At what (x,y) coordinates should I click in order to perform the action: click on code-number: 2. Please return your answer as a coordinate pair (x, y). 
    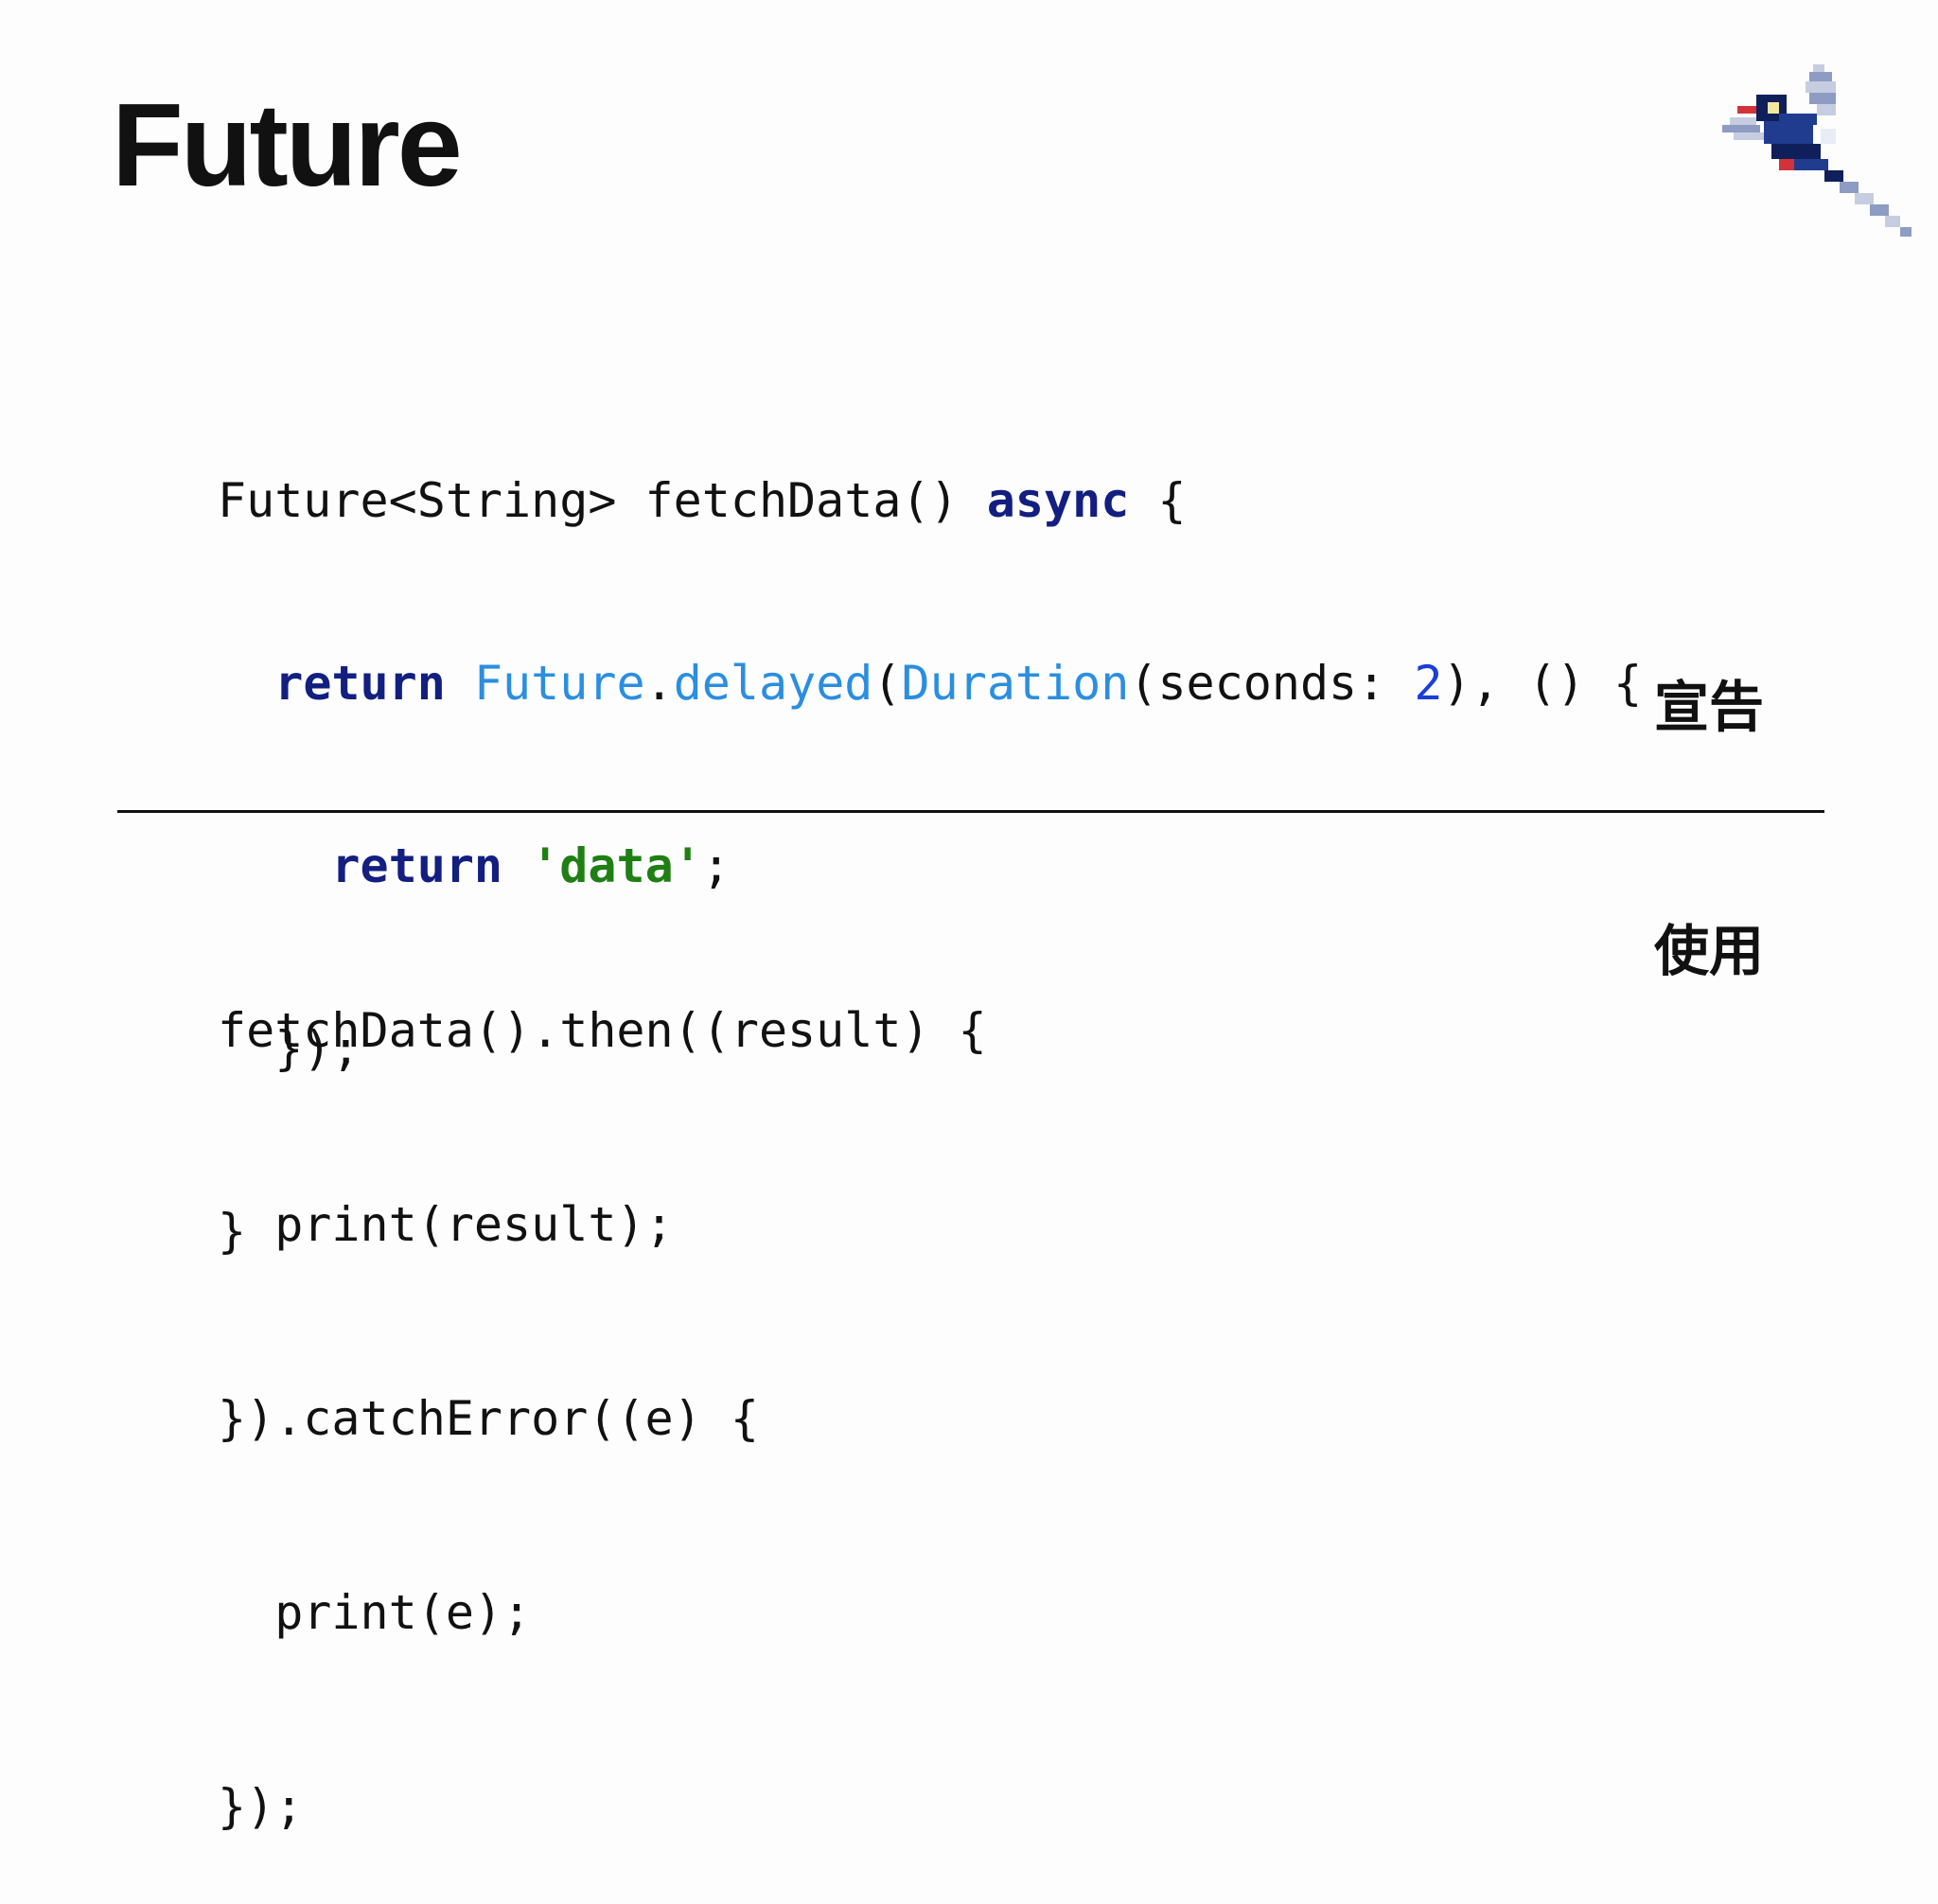
    Looking at the image, I should click on (1428, 683).